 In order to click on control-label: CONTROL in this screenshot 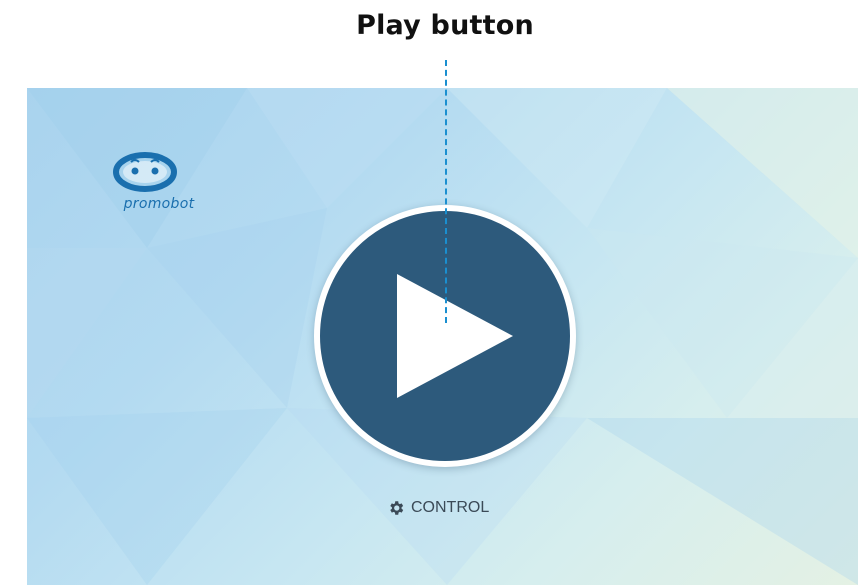, I will do `click(450, 507)`.